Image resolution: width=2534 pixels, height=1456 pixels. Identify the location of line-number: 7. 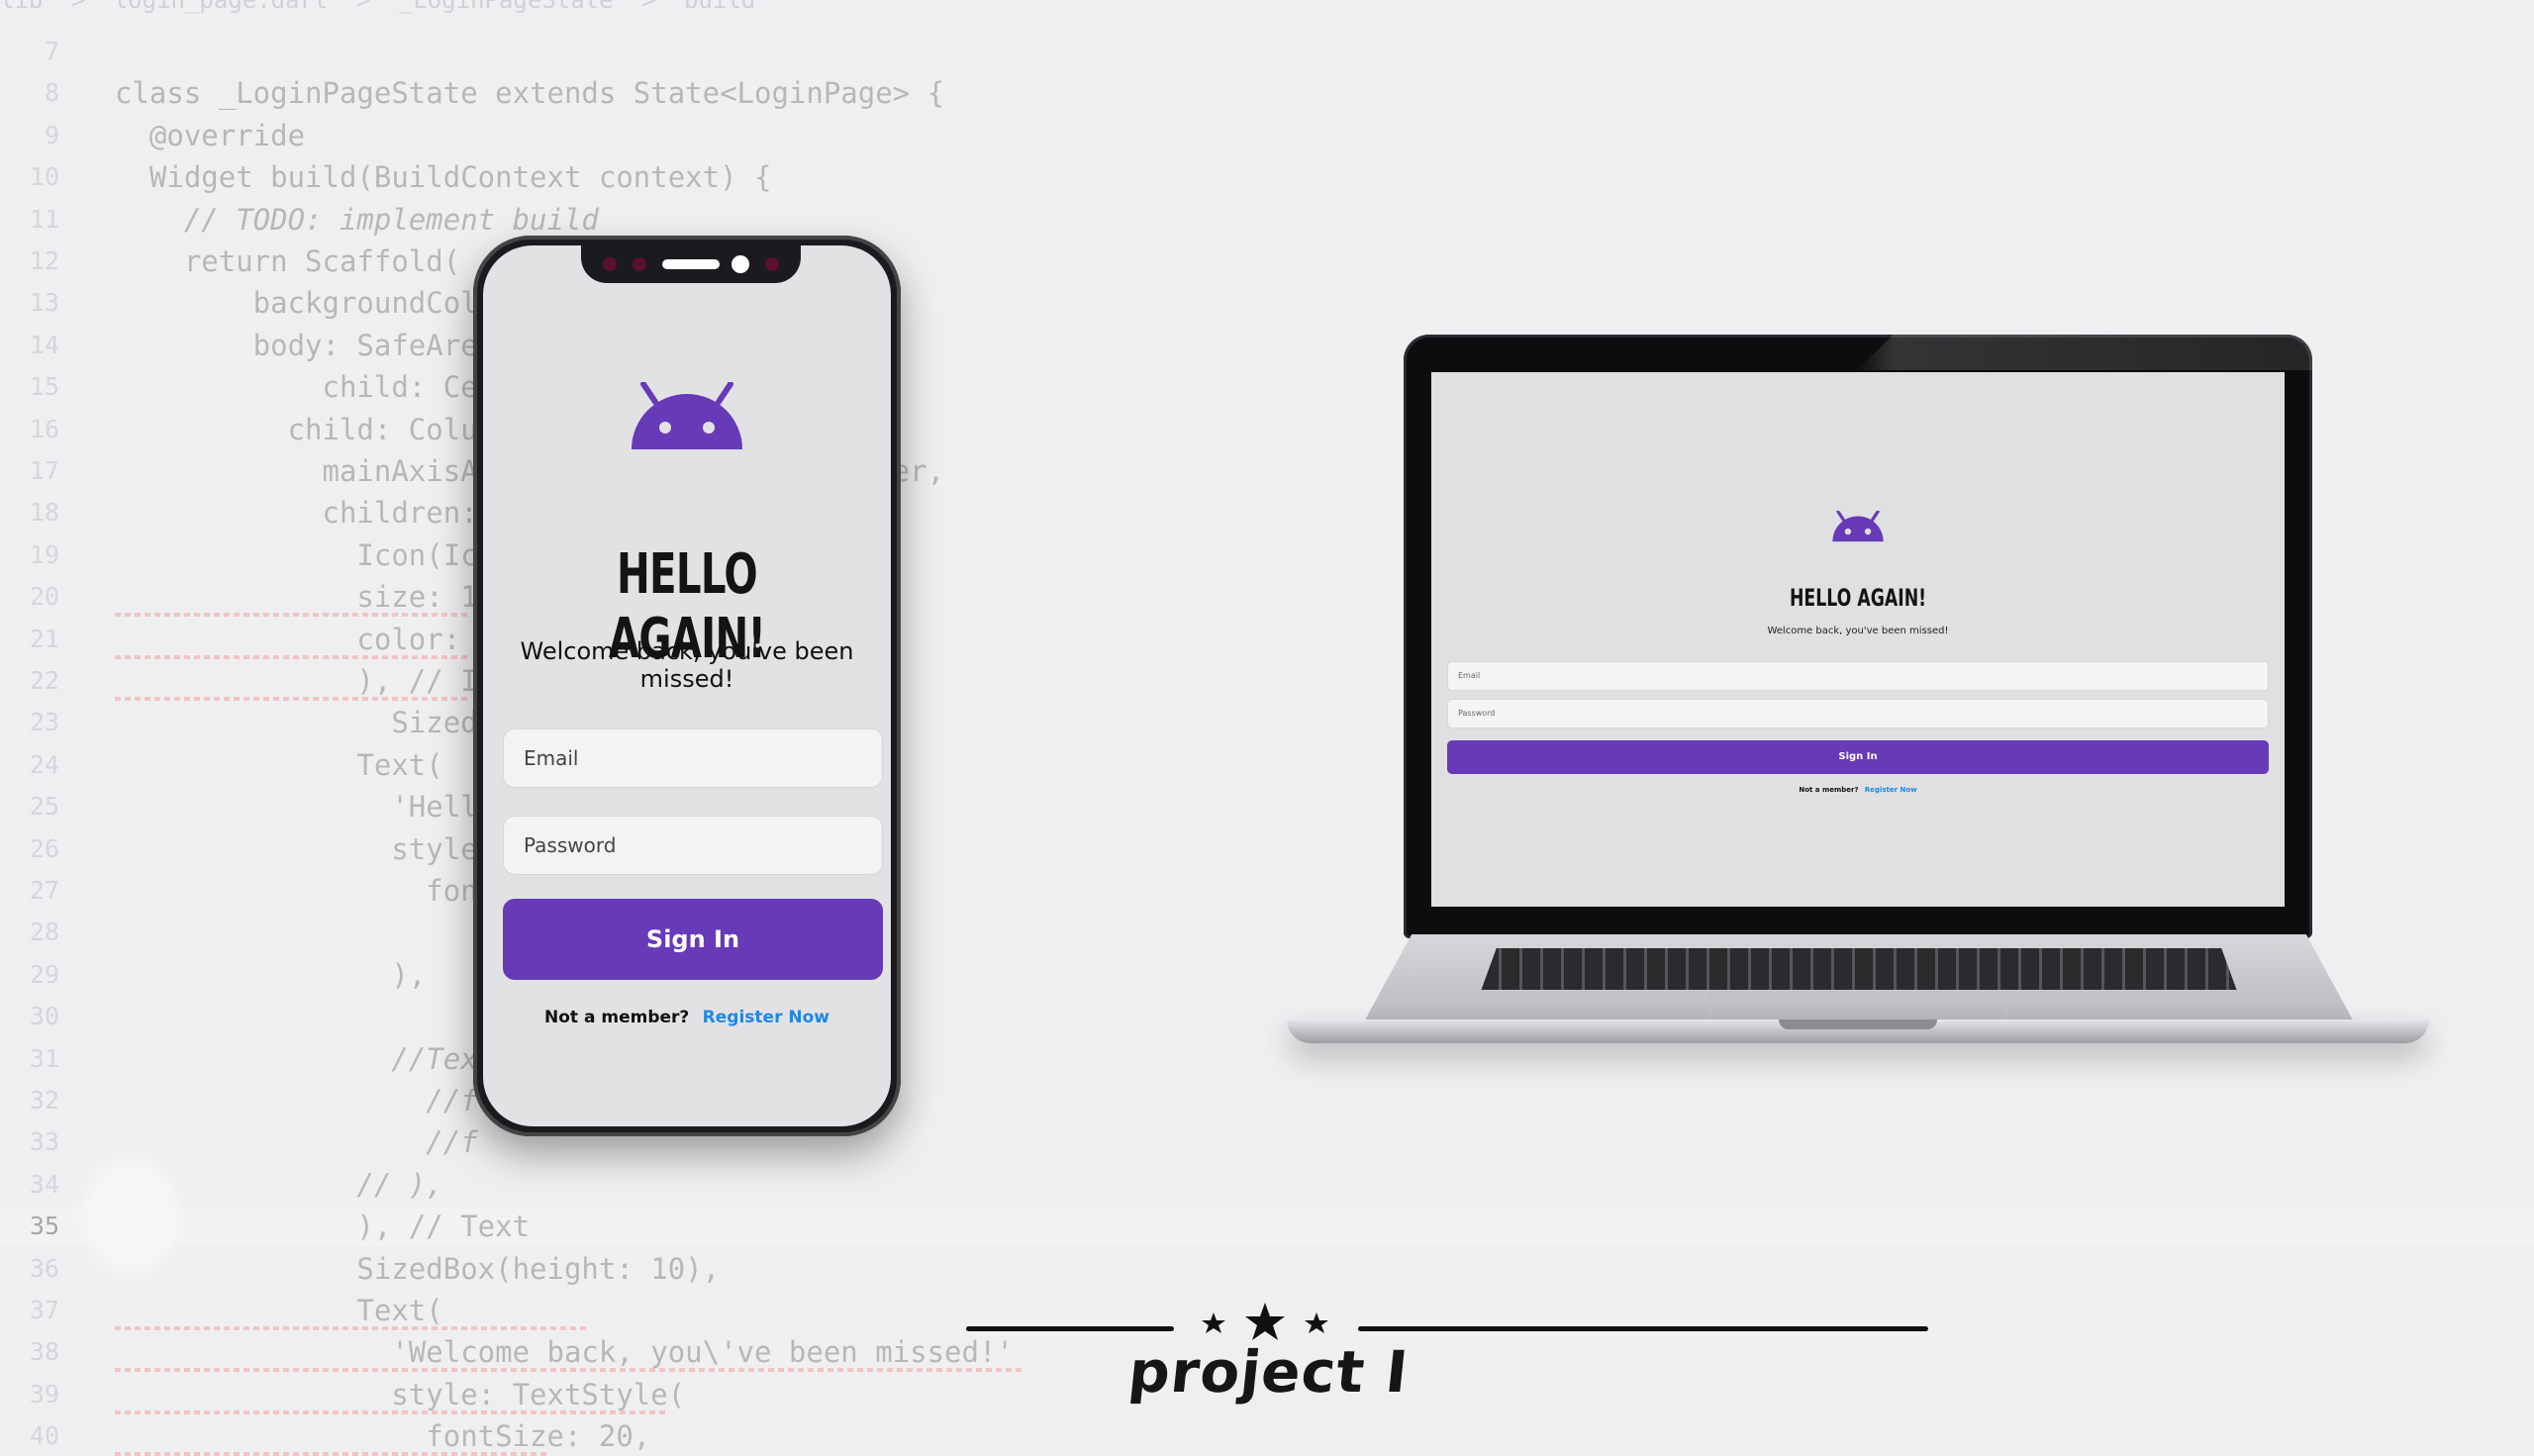
(52, 51).